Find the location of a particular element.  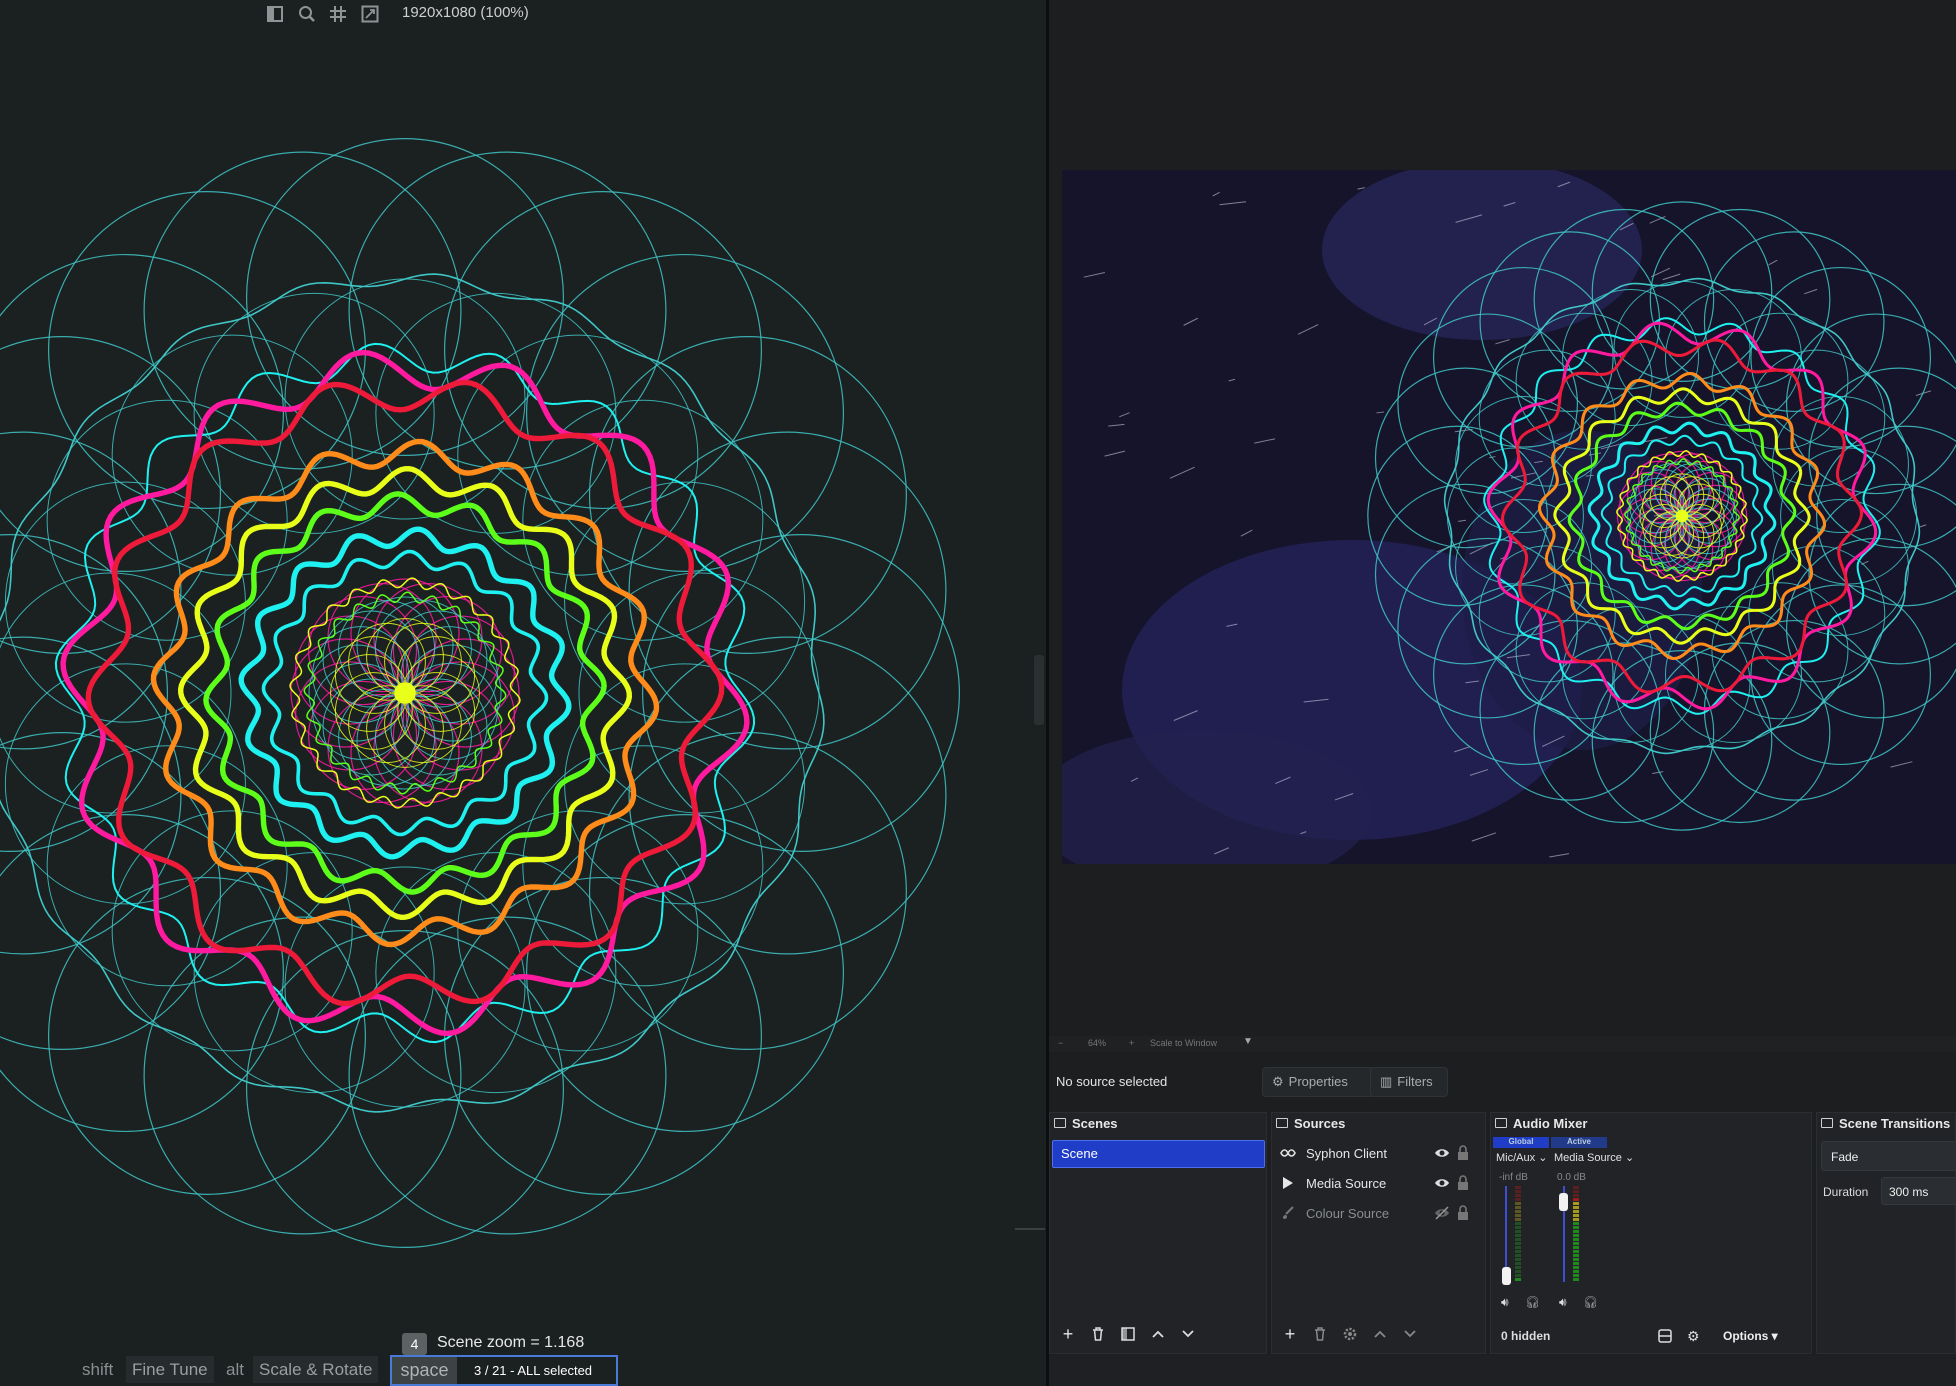

gear-icon: ⚙ is located at coordinates (1278, 1081).